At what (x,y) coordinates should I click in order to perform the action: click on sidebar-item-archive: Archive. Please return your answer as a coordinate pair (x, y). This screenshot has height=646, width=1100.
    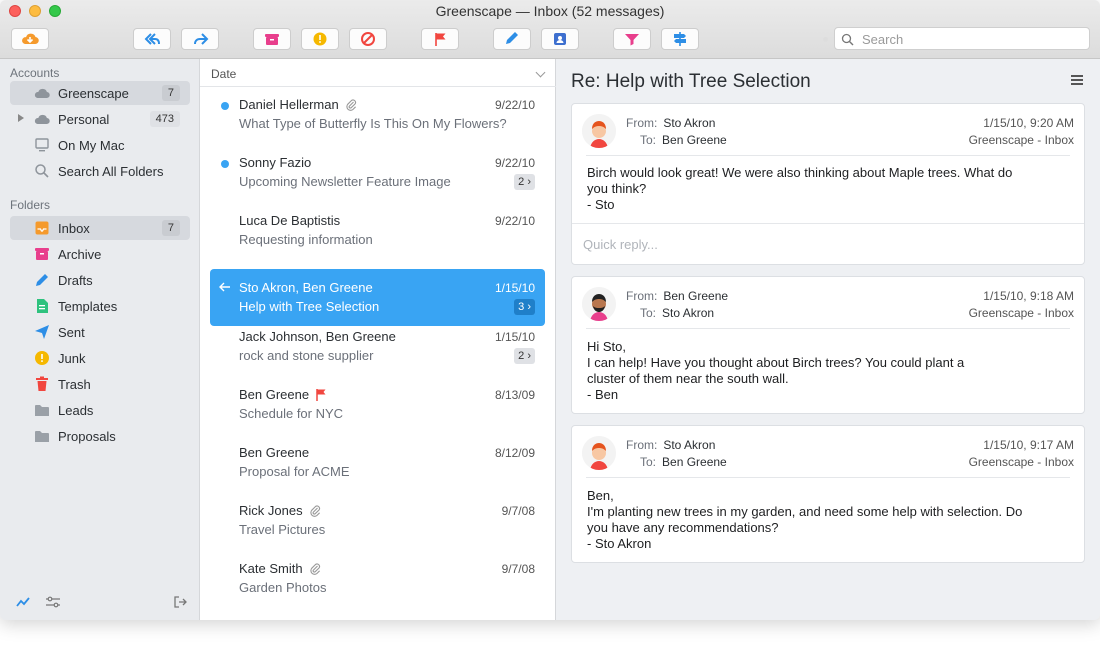
    Looking at the image, I should click on (100, 254).